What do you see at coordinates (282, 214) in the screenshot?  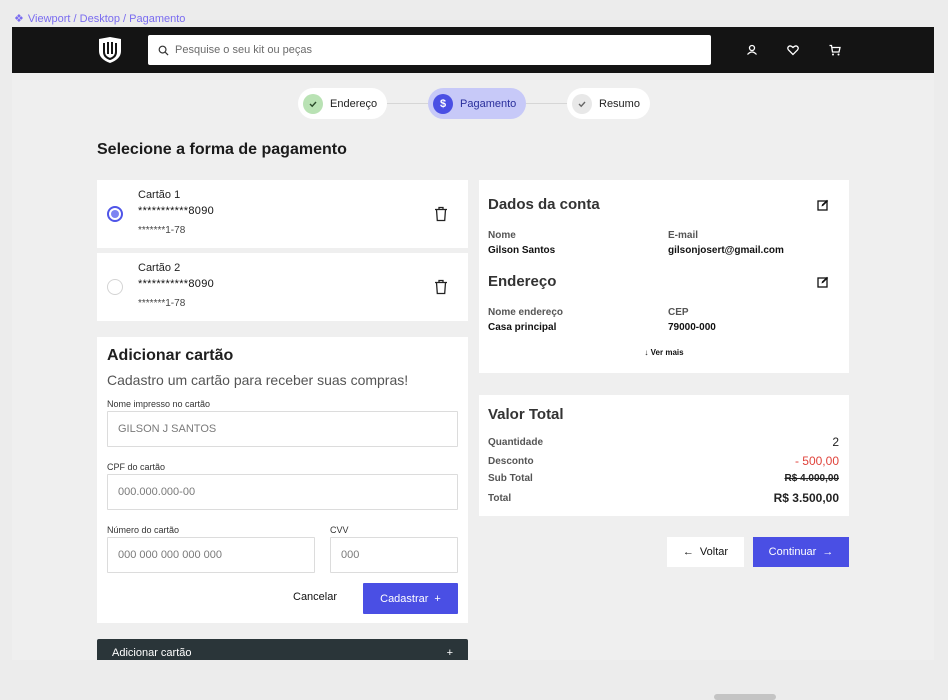 I see `saved-card-item: Cartão 1 ***********8090 *******1-78` at bounding box center [282, 214].